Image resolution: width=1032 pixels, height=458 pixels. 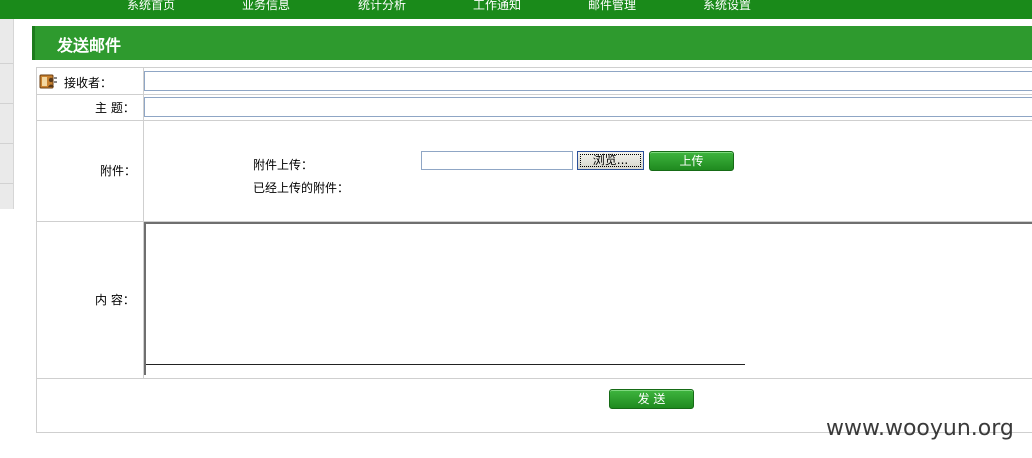 I want to click on subject-label: 主 题：, so click(x=115, y=108).